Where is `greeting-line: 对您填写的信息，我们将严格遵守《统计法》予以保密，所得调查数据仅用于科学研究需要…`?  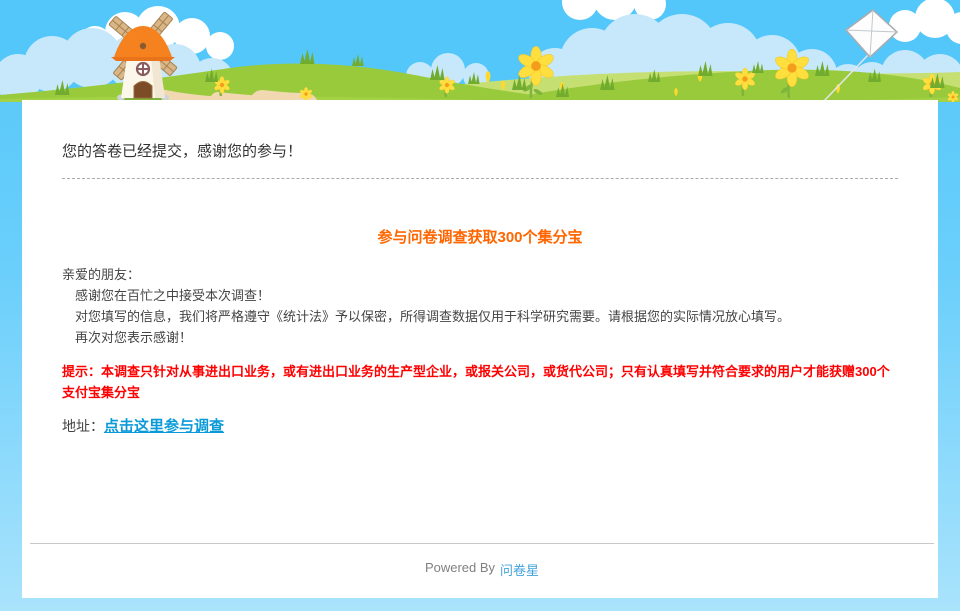
greeting-line: 对您填写的信息，我们将严格遵守《统计法》予以保密，所得调查数据仅用于科学研究需要… is located at coordinates (433, 316).